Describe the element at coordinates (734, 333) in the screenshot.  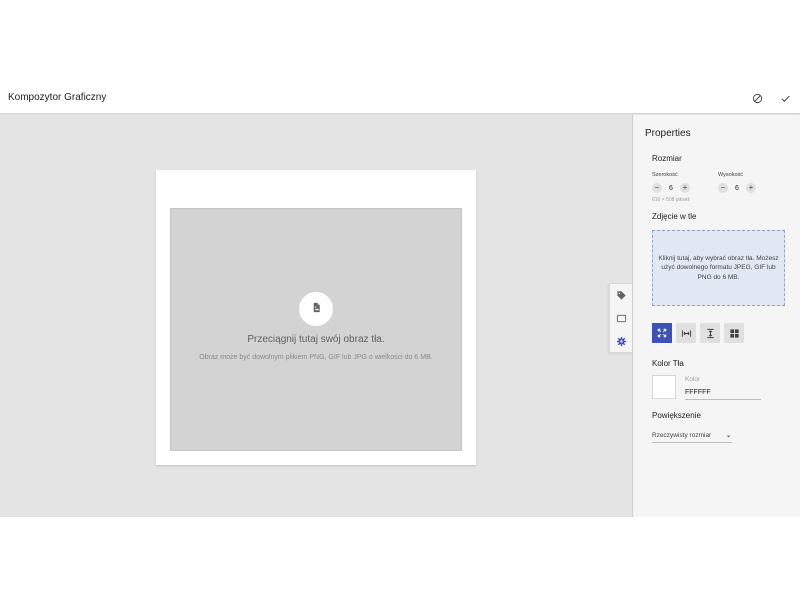
I see `tile-icon` at that location.